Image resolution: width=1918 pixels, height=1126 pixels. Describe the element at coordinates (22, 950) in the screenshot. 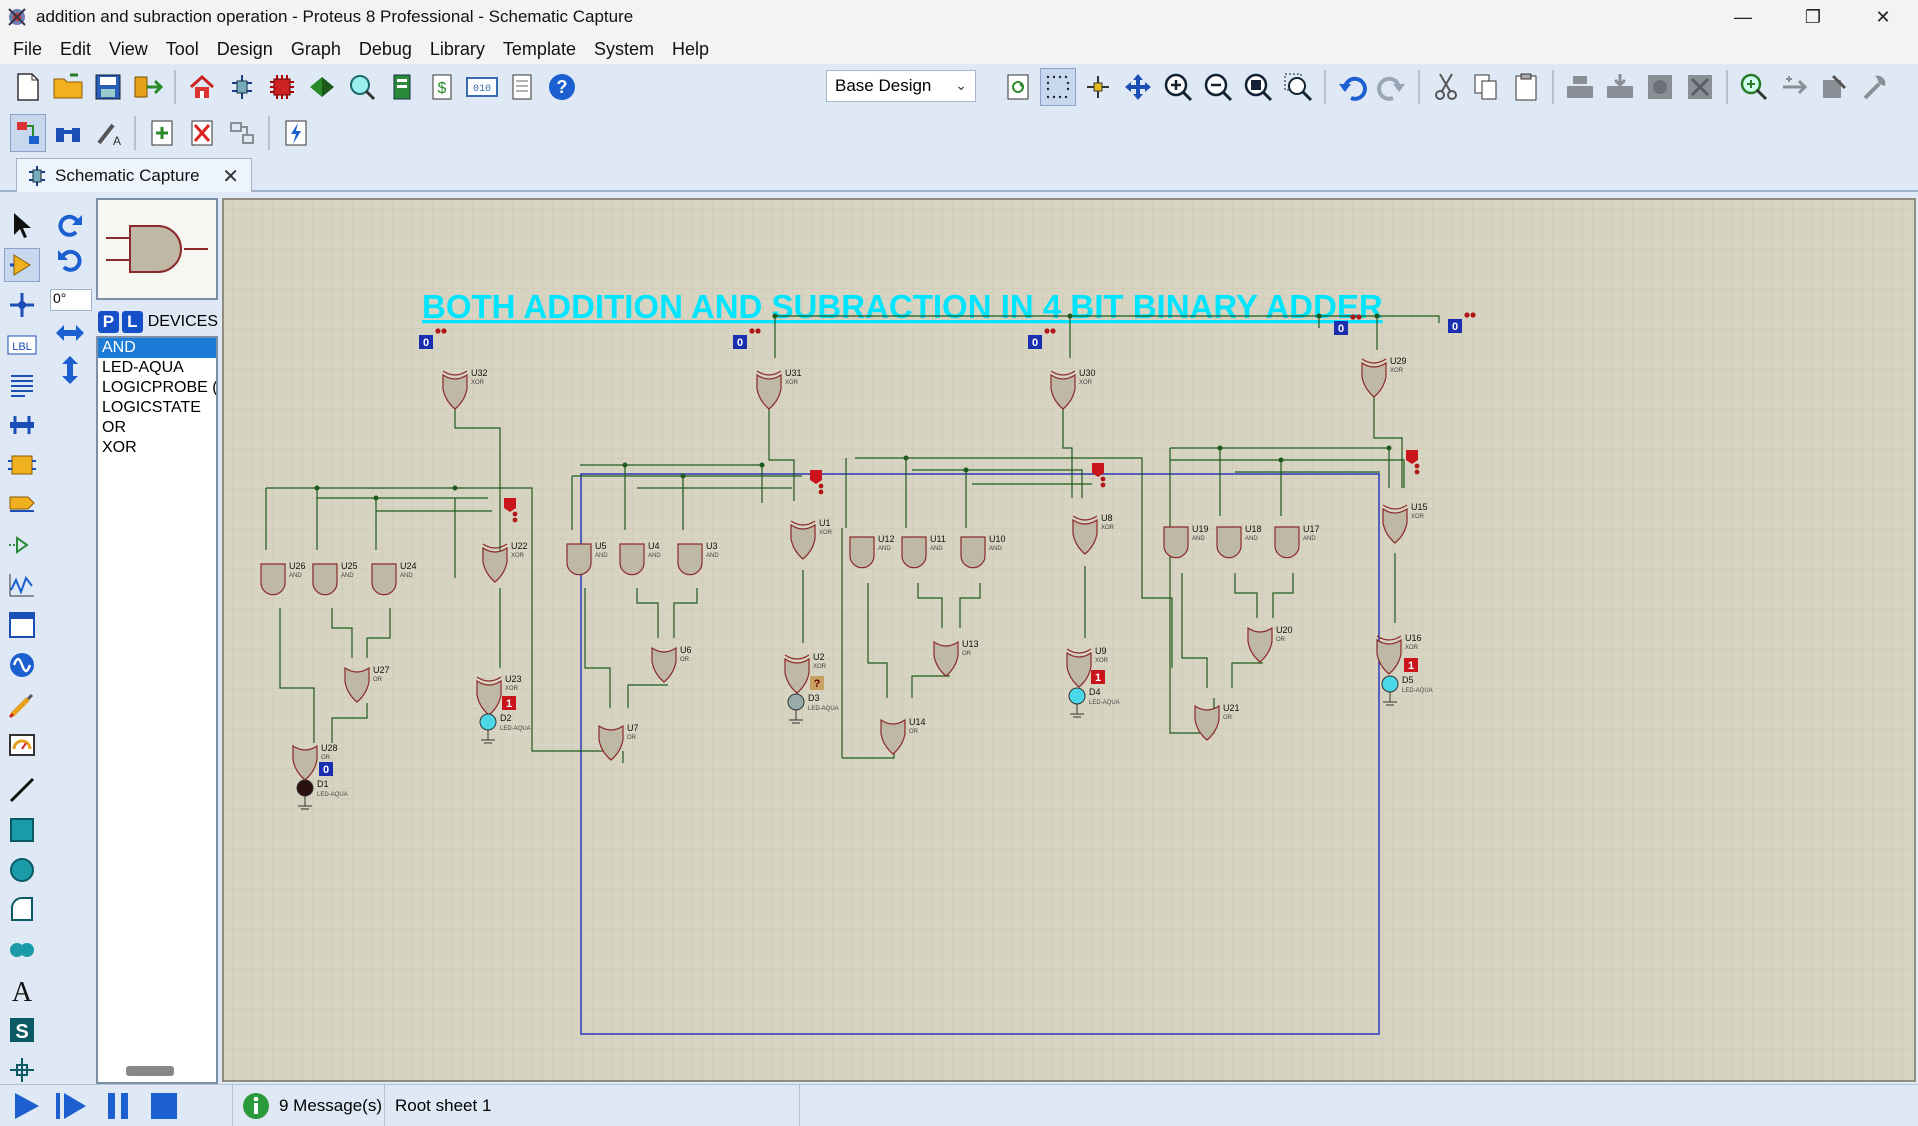

I see `path-tool-icon` at that location.